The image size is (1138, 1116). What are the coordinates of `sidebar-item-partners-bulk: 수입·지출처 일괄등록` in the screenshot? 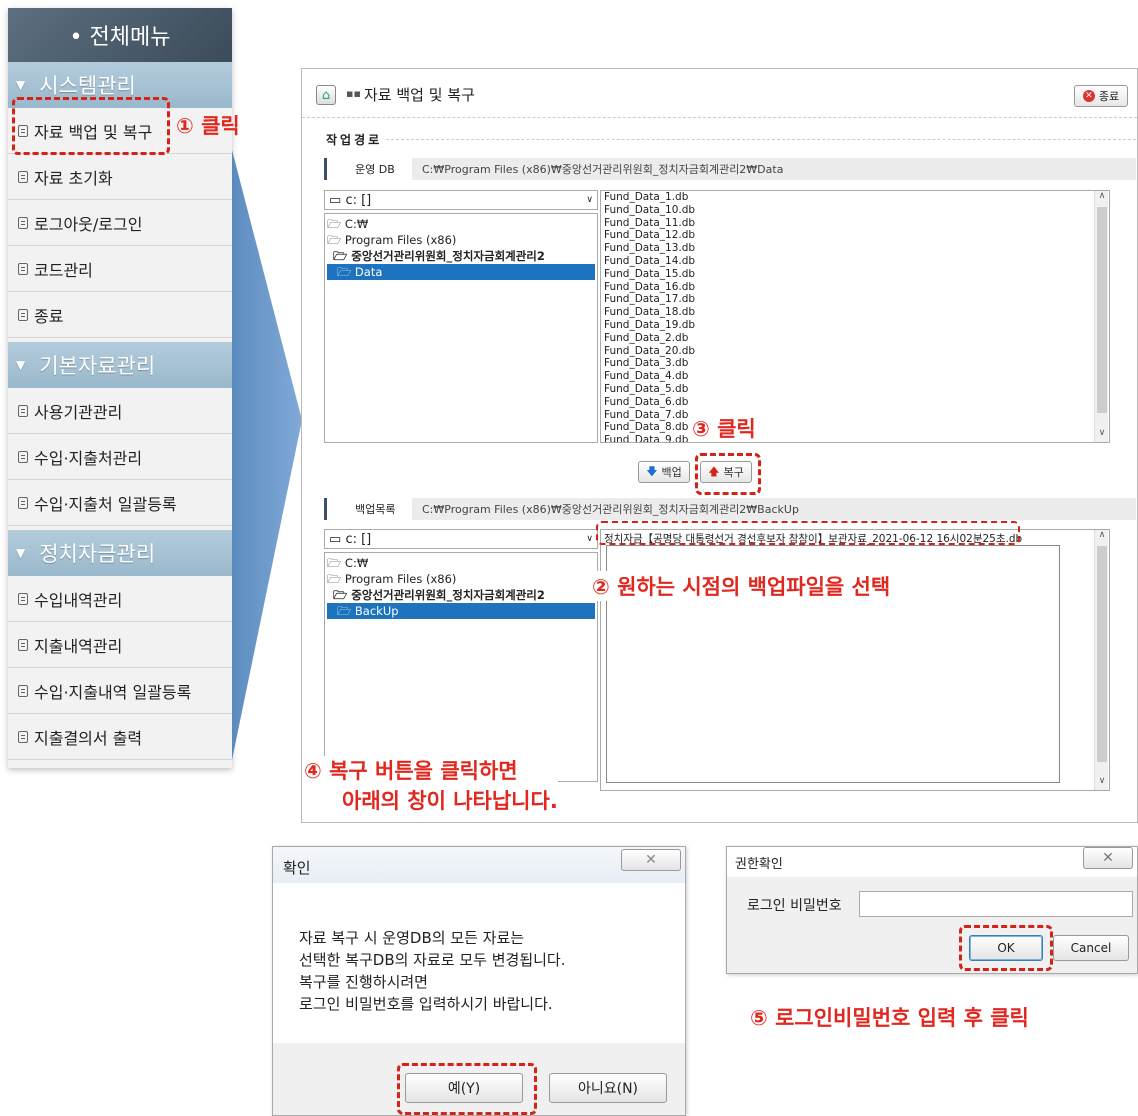 It's located at (120, 503).